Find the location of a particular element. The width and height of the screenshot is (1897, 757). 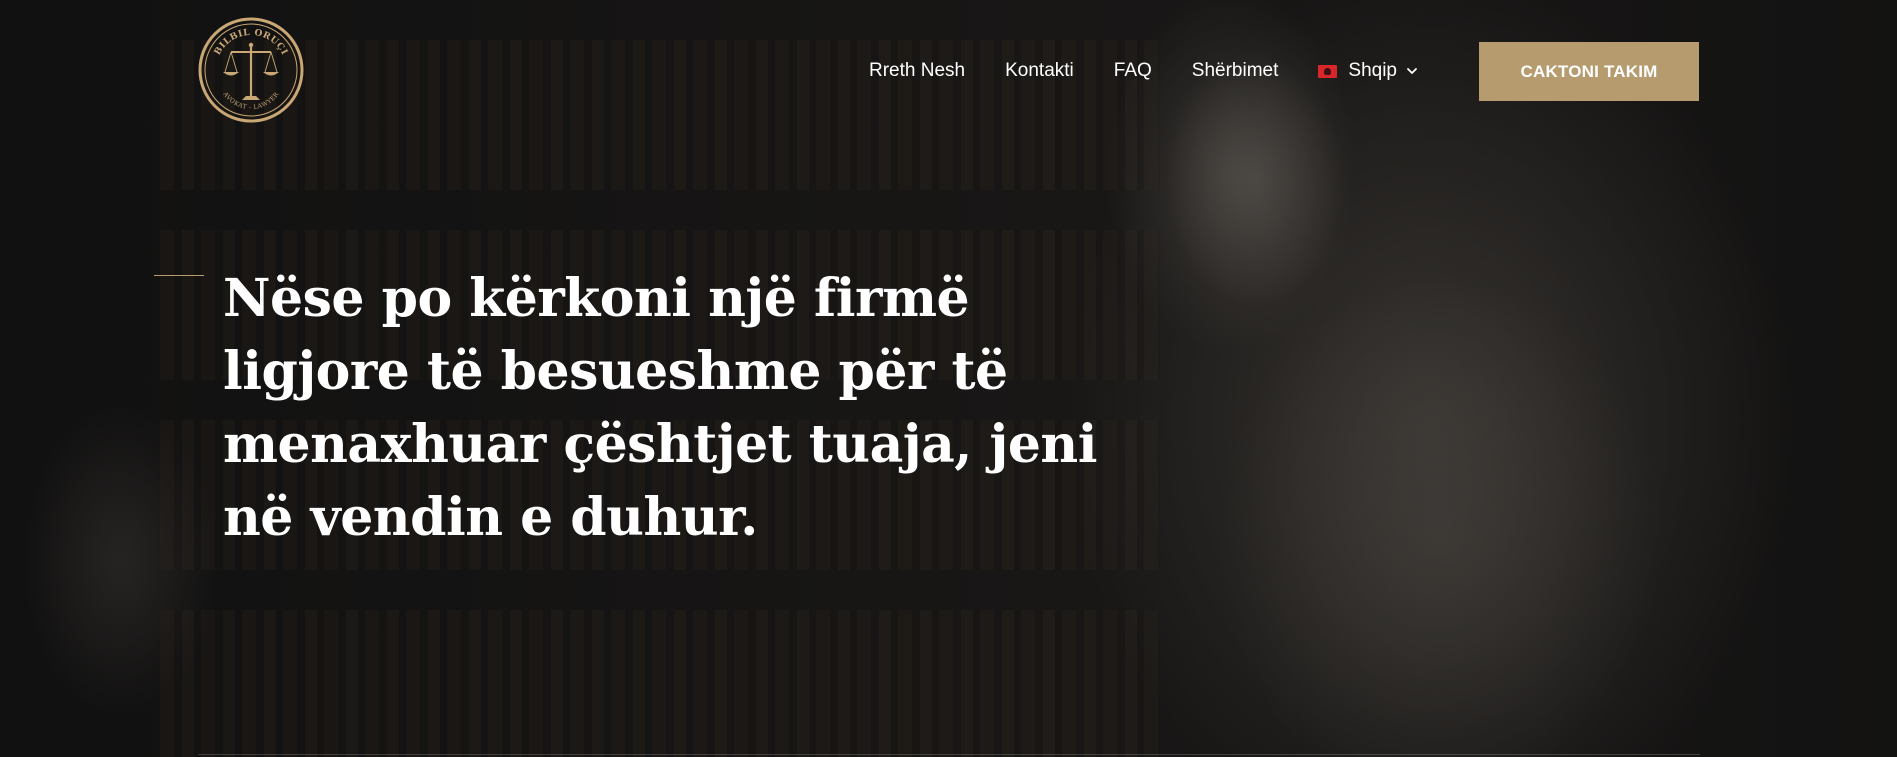

scales-of-justice-icon: BILBIL ORUÇI AVOKAT - LAWYER is located at coordinates (251, 70).